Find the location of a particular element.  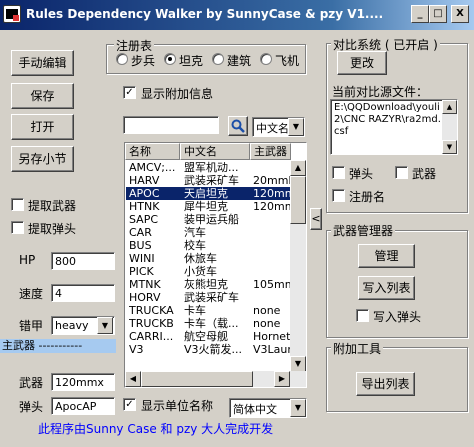

hp-input: 800 is located at coordinates (83, 261).